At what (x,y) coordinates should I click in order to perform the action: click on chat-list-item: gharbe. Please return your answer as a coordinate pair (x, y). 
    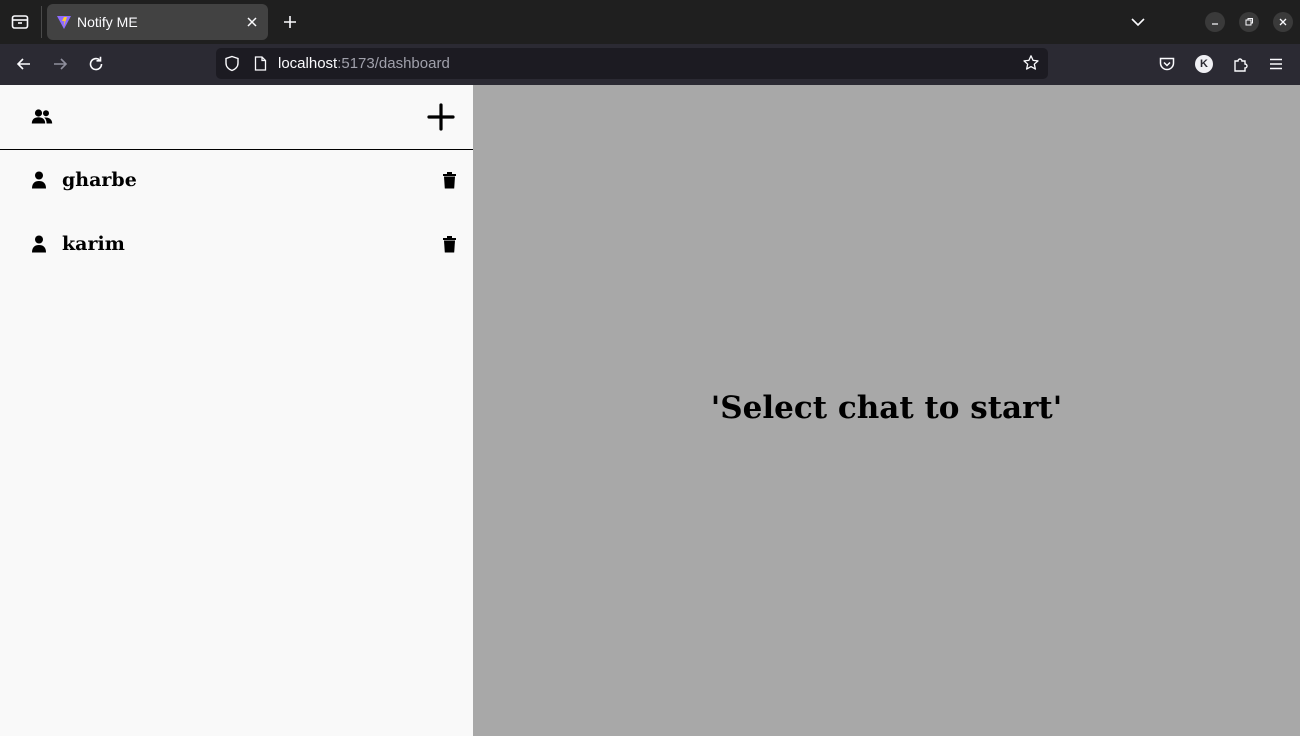
    Looking at the image, I should click on (236, 183).